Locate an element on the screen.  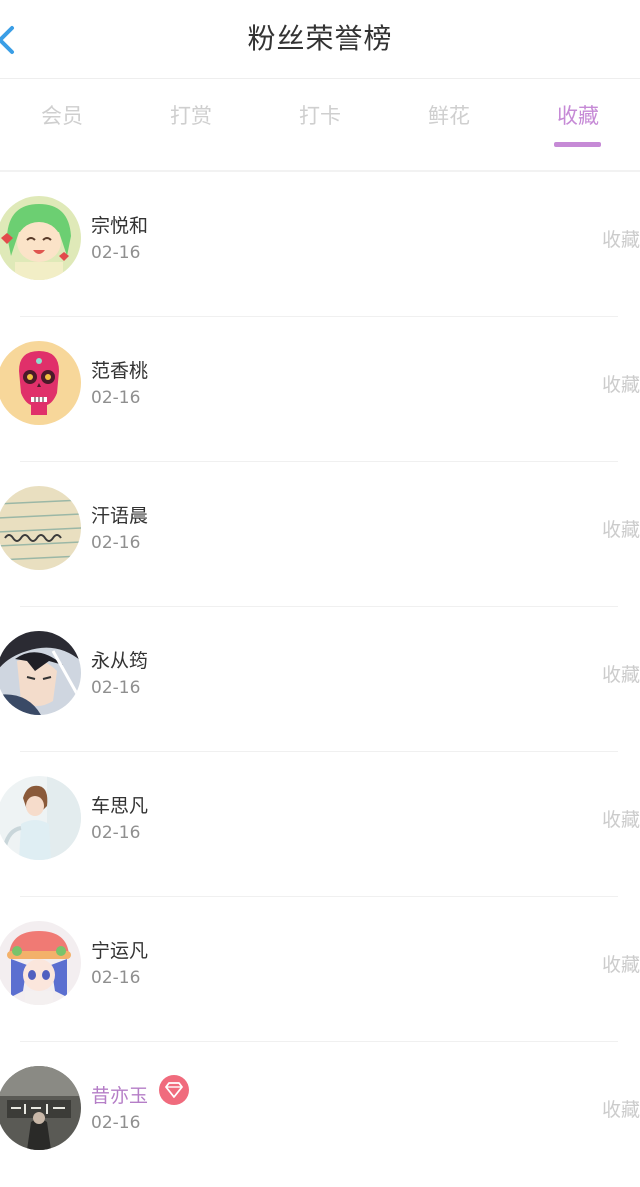
list-item: 永从筠 02-16 收藏 is located at coordinates (320, 679).